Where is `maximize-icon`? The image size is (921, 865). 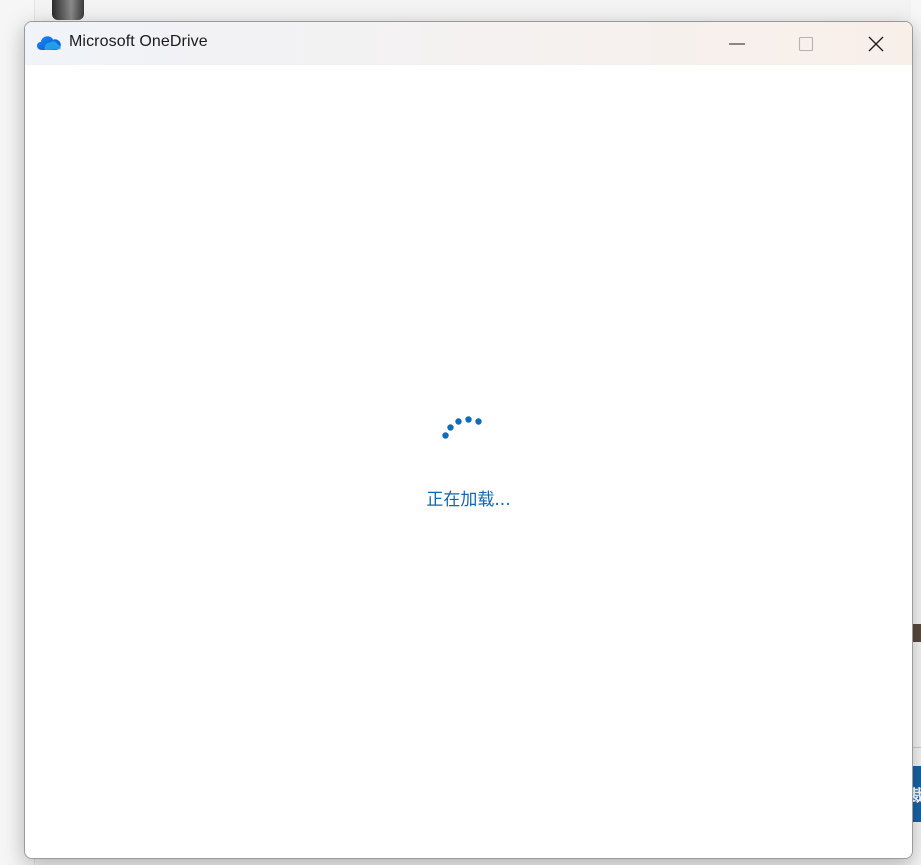 maximize-icon is located at coordinates (806, 43).